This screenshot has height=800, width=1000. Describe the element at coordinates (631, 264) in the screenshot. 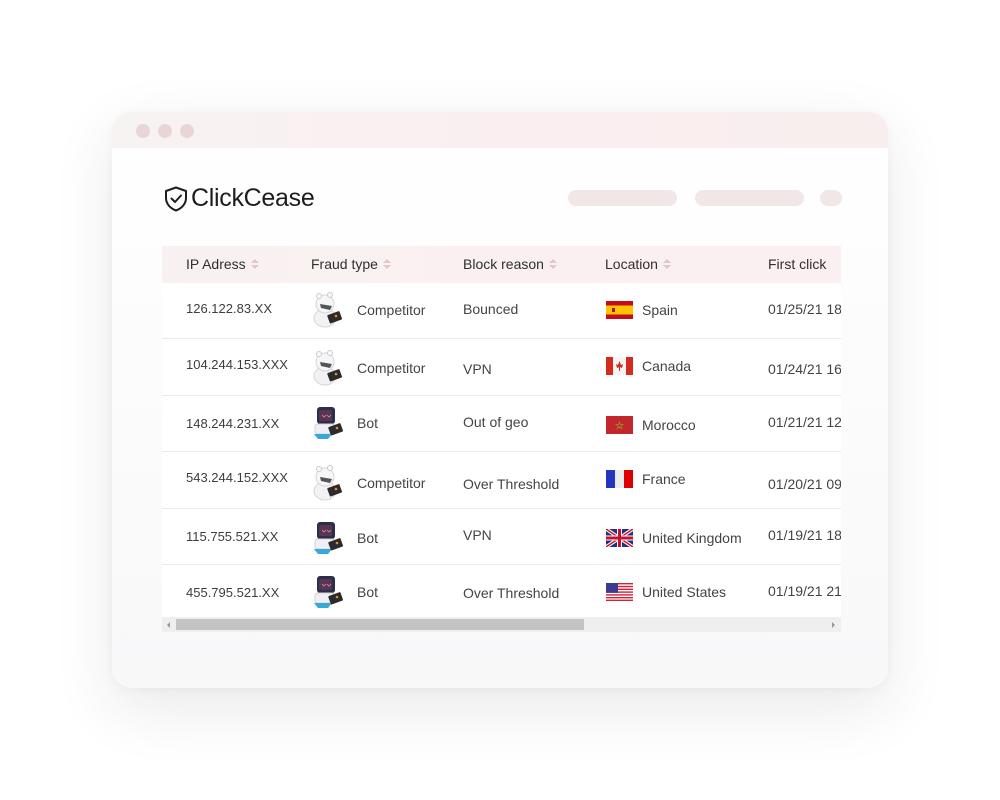

I see `column-label: Location` at that location.